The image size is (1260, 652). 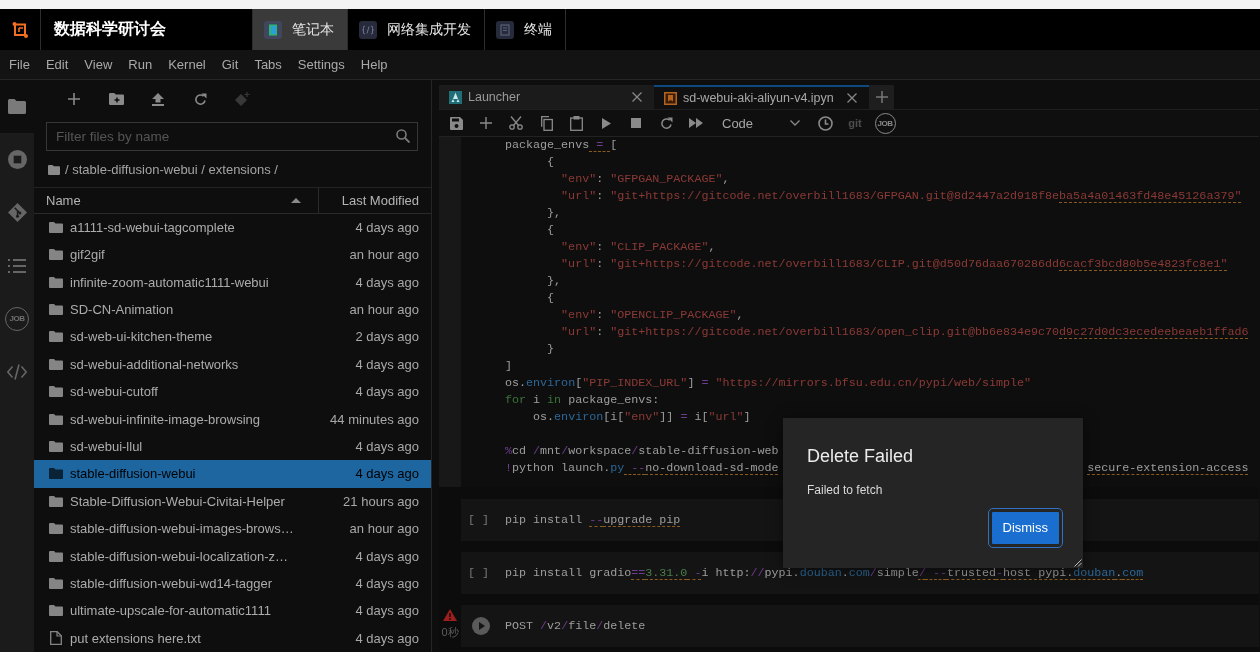 What do you see at coordinates (508, 366) in the screenshot?
I see `code-line: ]` at bounding box center [508, 366].